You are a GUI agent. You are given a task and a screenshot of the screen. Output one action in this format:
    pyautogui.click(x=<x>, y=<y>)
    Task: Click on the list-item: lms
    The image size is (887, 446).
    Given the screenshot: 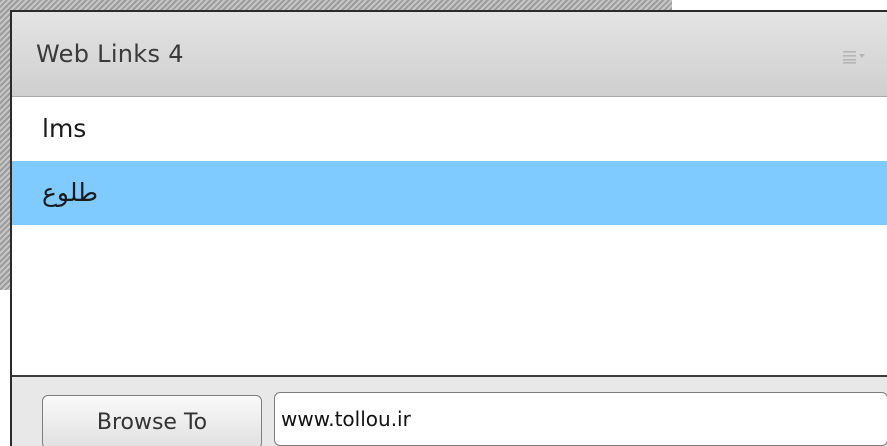 What is the action you would take?
    pyautogui.click(x=449, y=129)
    